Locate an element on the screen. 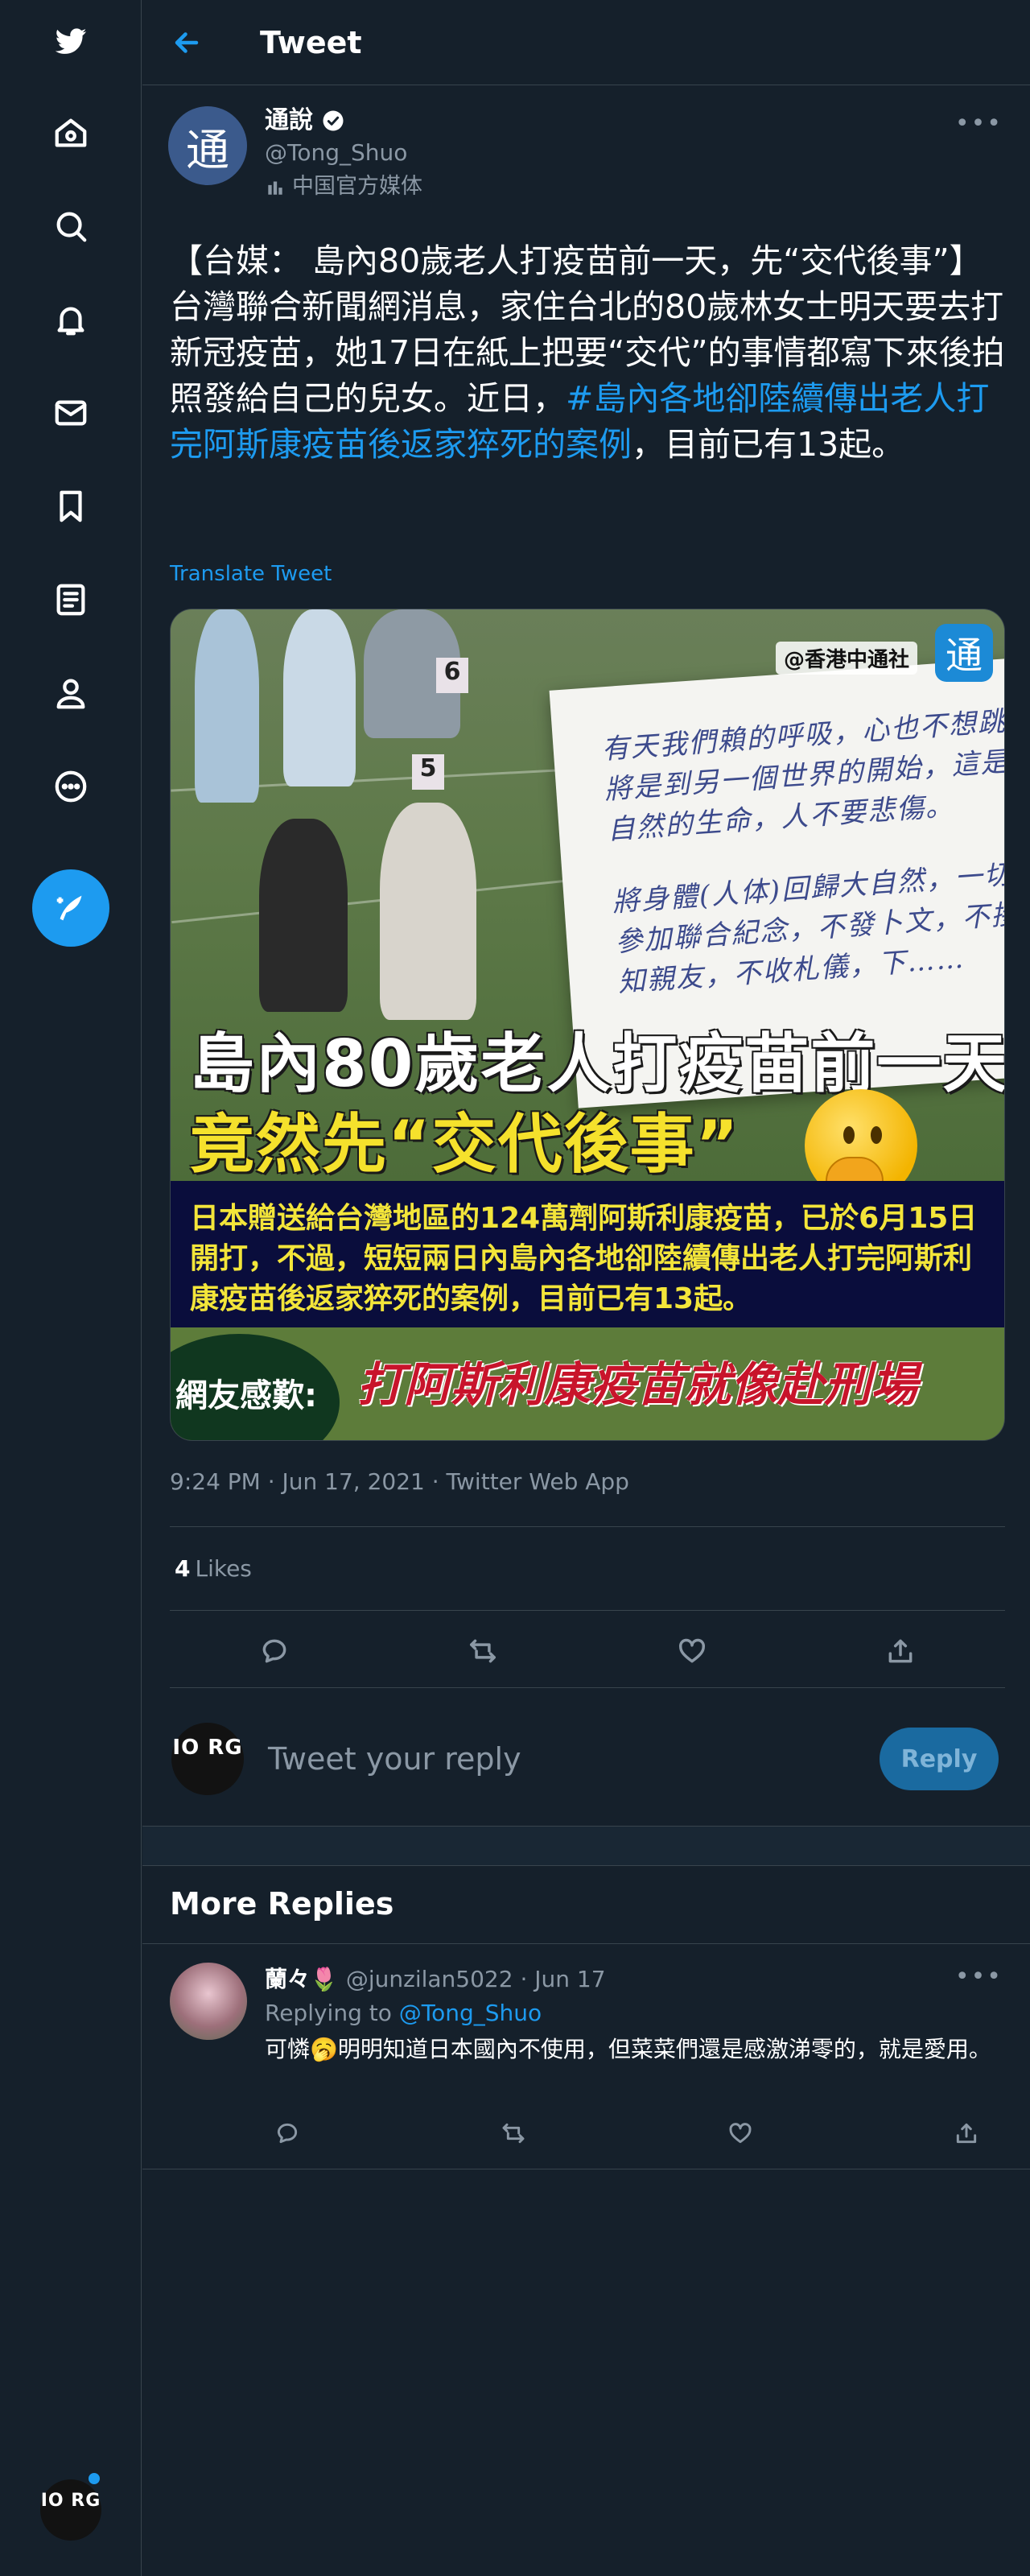 The image size is (1030, 2576). media-subheadline: 竟然先“交代後事” is located at coordinates (465, 1144).